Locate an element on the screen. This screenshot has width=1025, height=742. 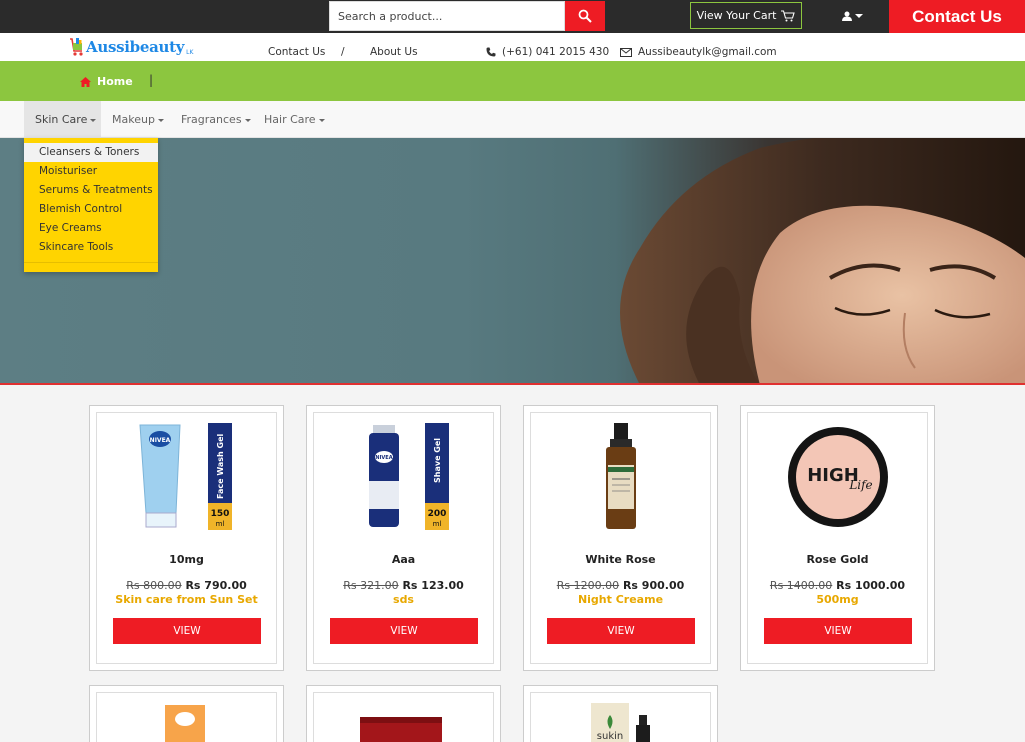
home-icon is located at coordinates (85, 81).